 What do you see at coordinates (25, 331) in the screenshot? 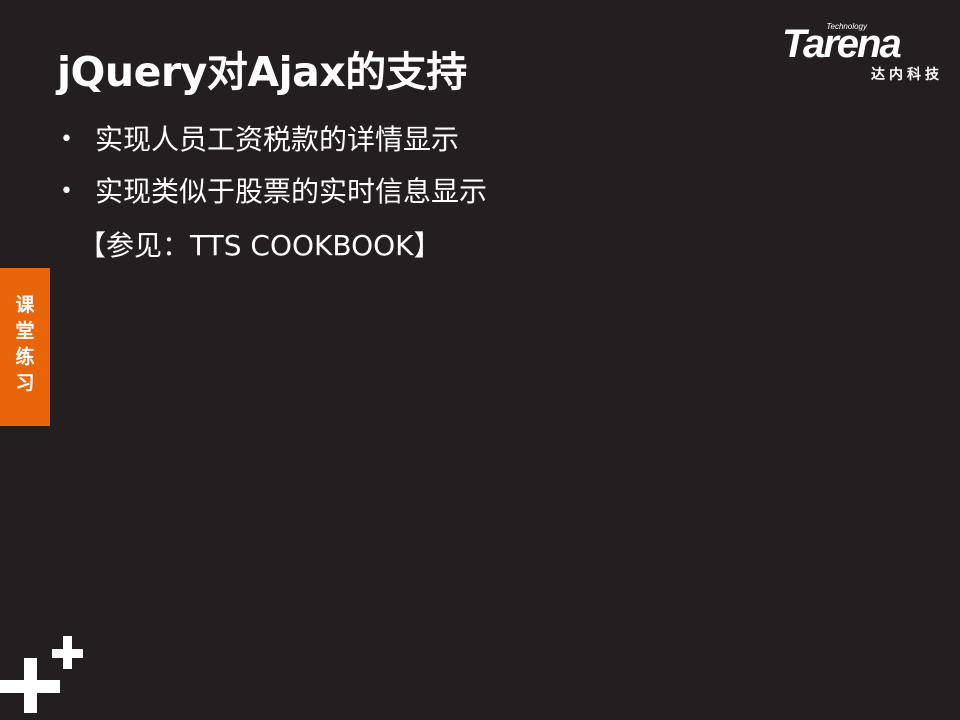
I see `side-tab-char: 堂` at bounding box center [25, 331].